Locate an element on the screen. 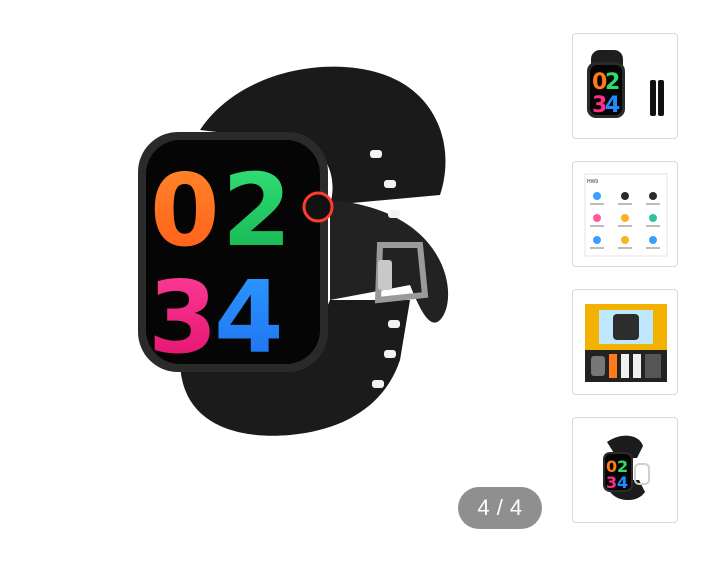  watch-crown is located at coordinates (318, 207).